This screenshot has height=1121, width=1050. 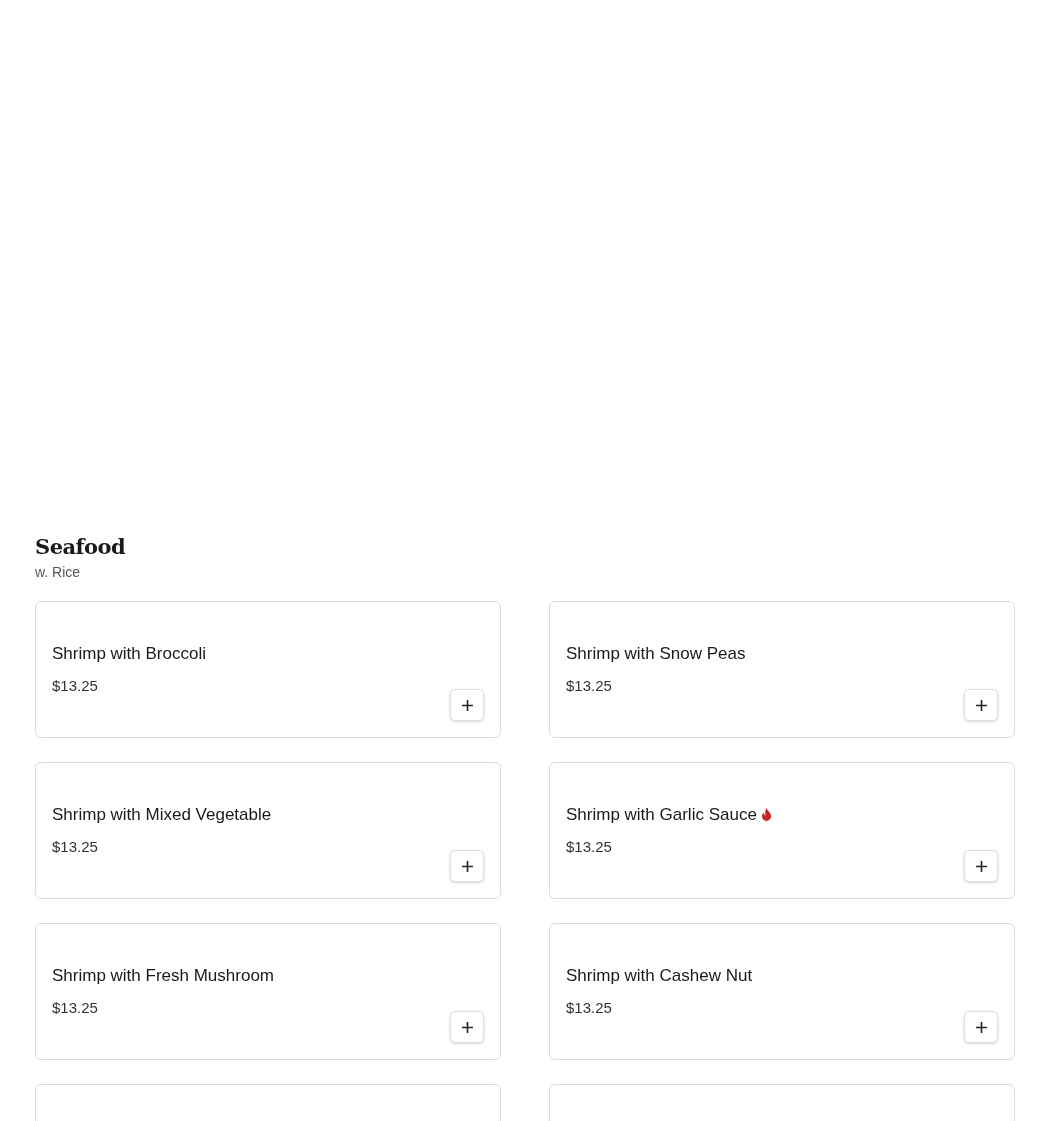 I want to click on item-name: Shrimp with Snow Peas, so click(x=656, y=654).